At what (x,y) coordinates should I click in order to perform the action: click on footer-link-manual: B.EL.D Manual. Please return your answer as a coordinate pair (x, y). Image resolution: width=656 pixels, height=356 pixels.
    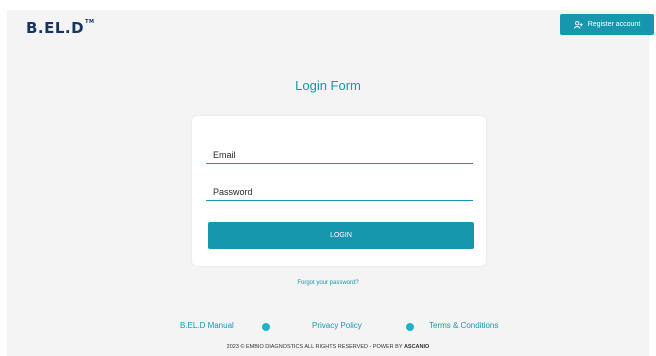
    Looking at the image, I should click on (207, 325).